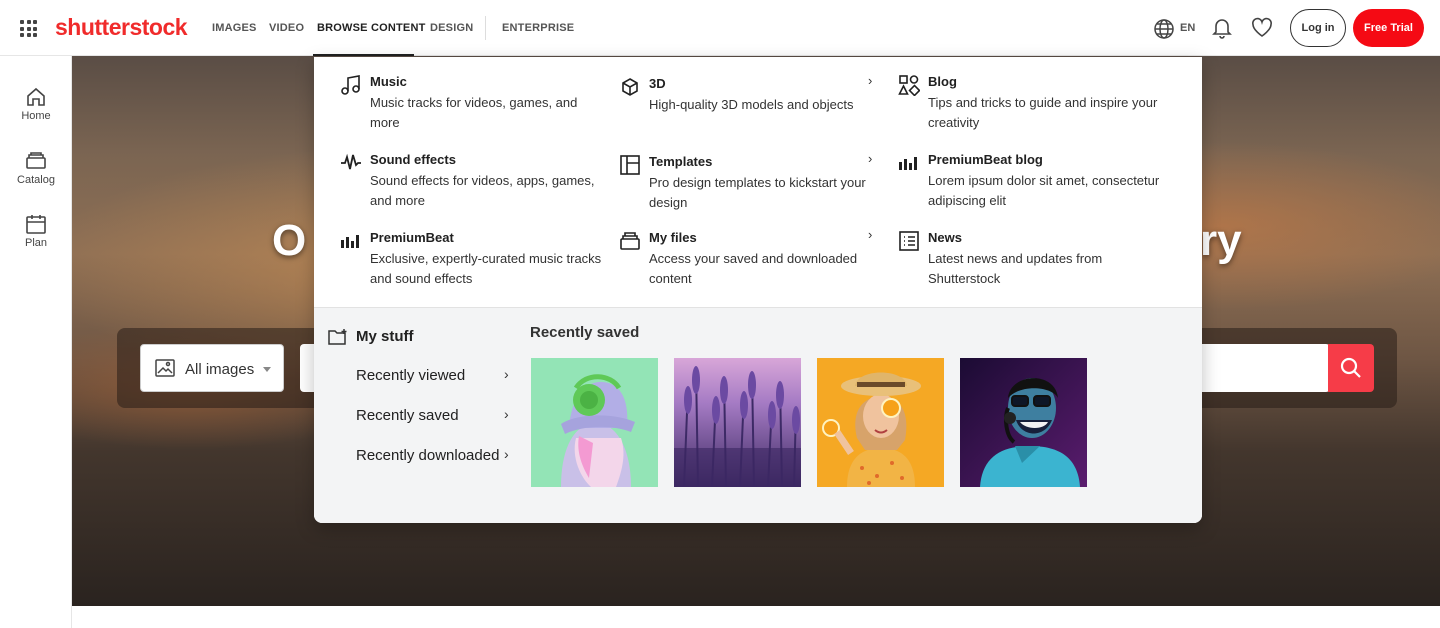 The image size is (1440, 628). I want to click on bell-icon, so click(1222, 28).